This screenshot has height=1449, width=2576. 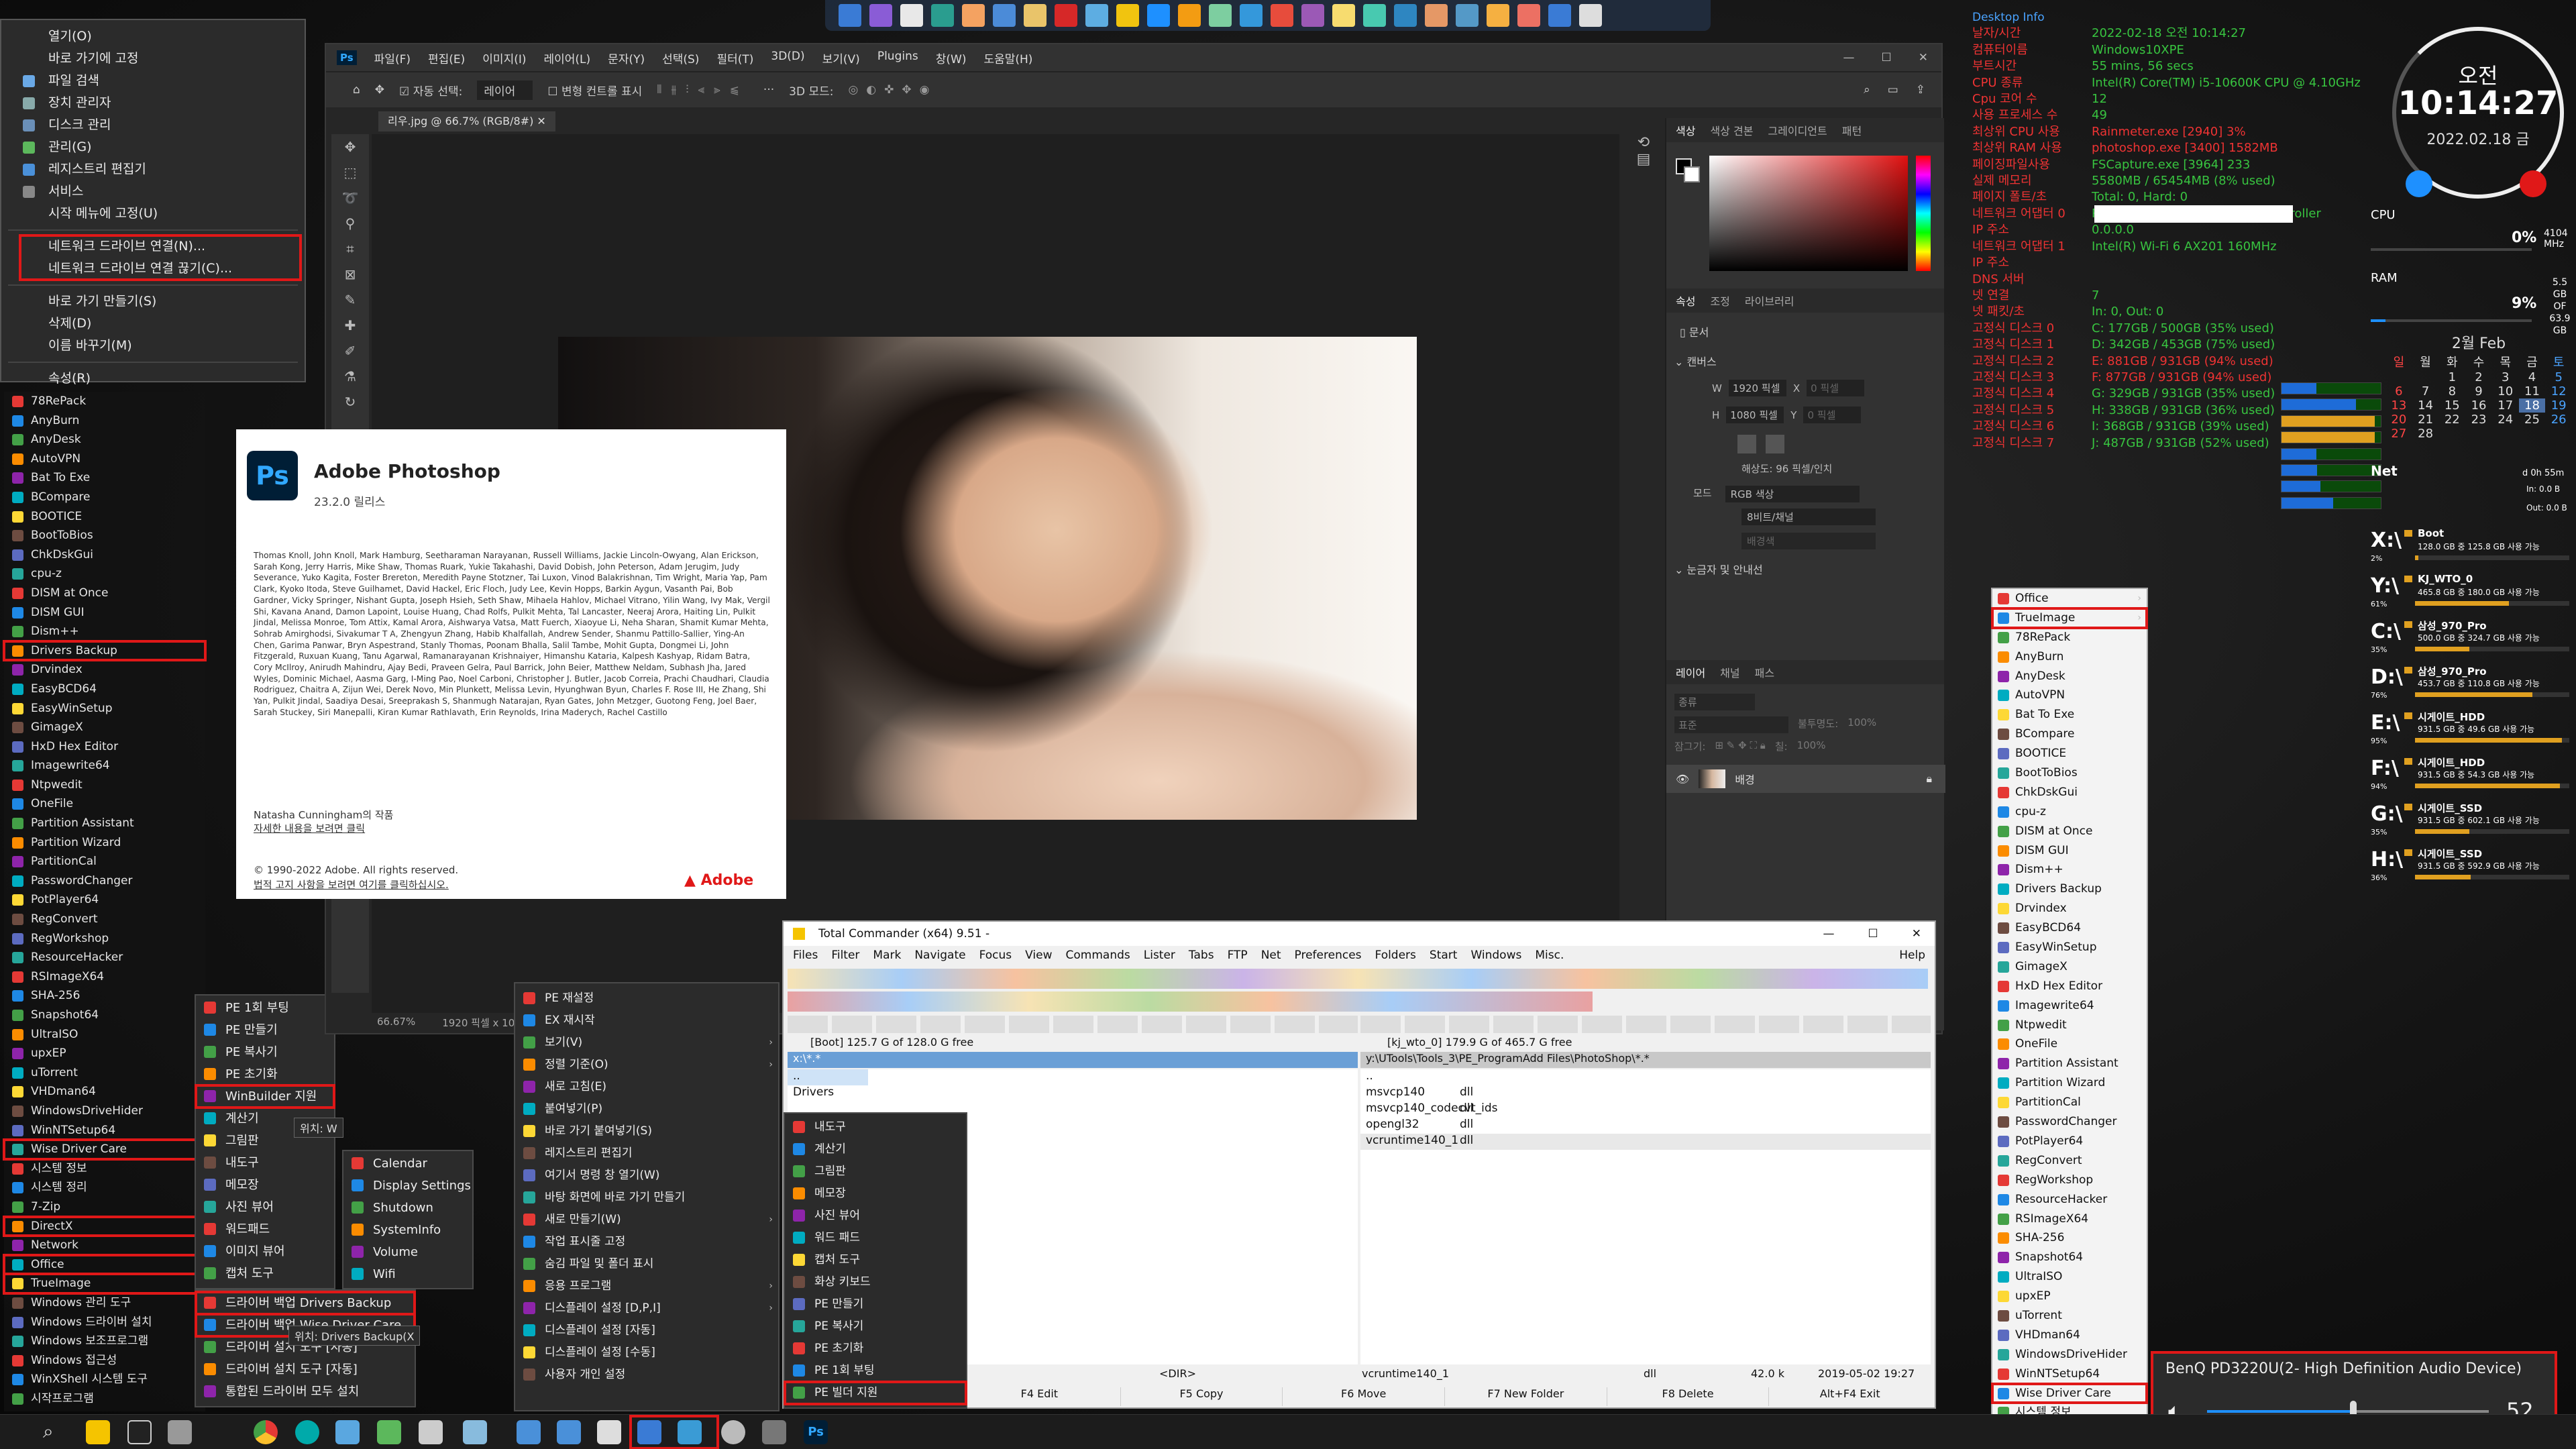 What do you see at coordinates (1525, 1396) in the screenshot?
I see `tc-fkey-button: F7 New Folder` at bounding box center [1525, 1396].